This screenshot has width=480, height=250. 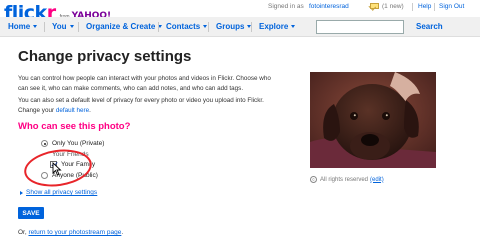 What do you see at coordinates (360, 27) in the screenshot?
I see `search-input` at bounding box center [360, 27].